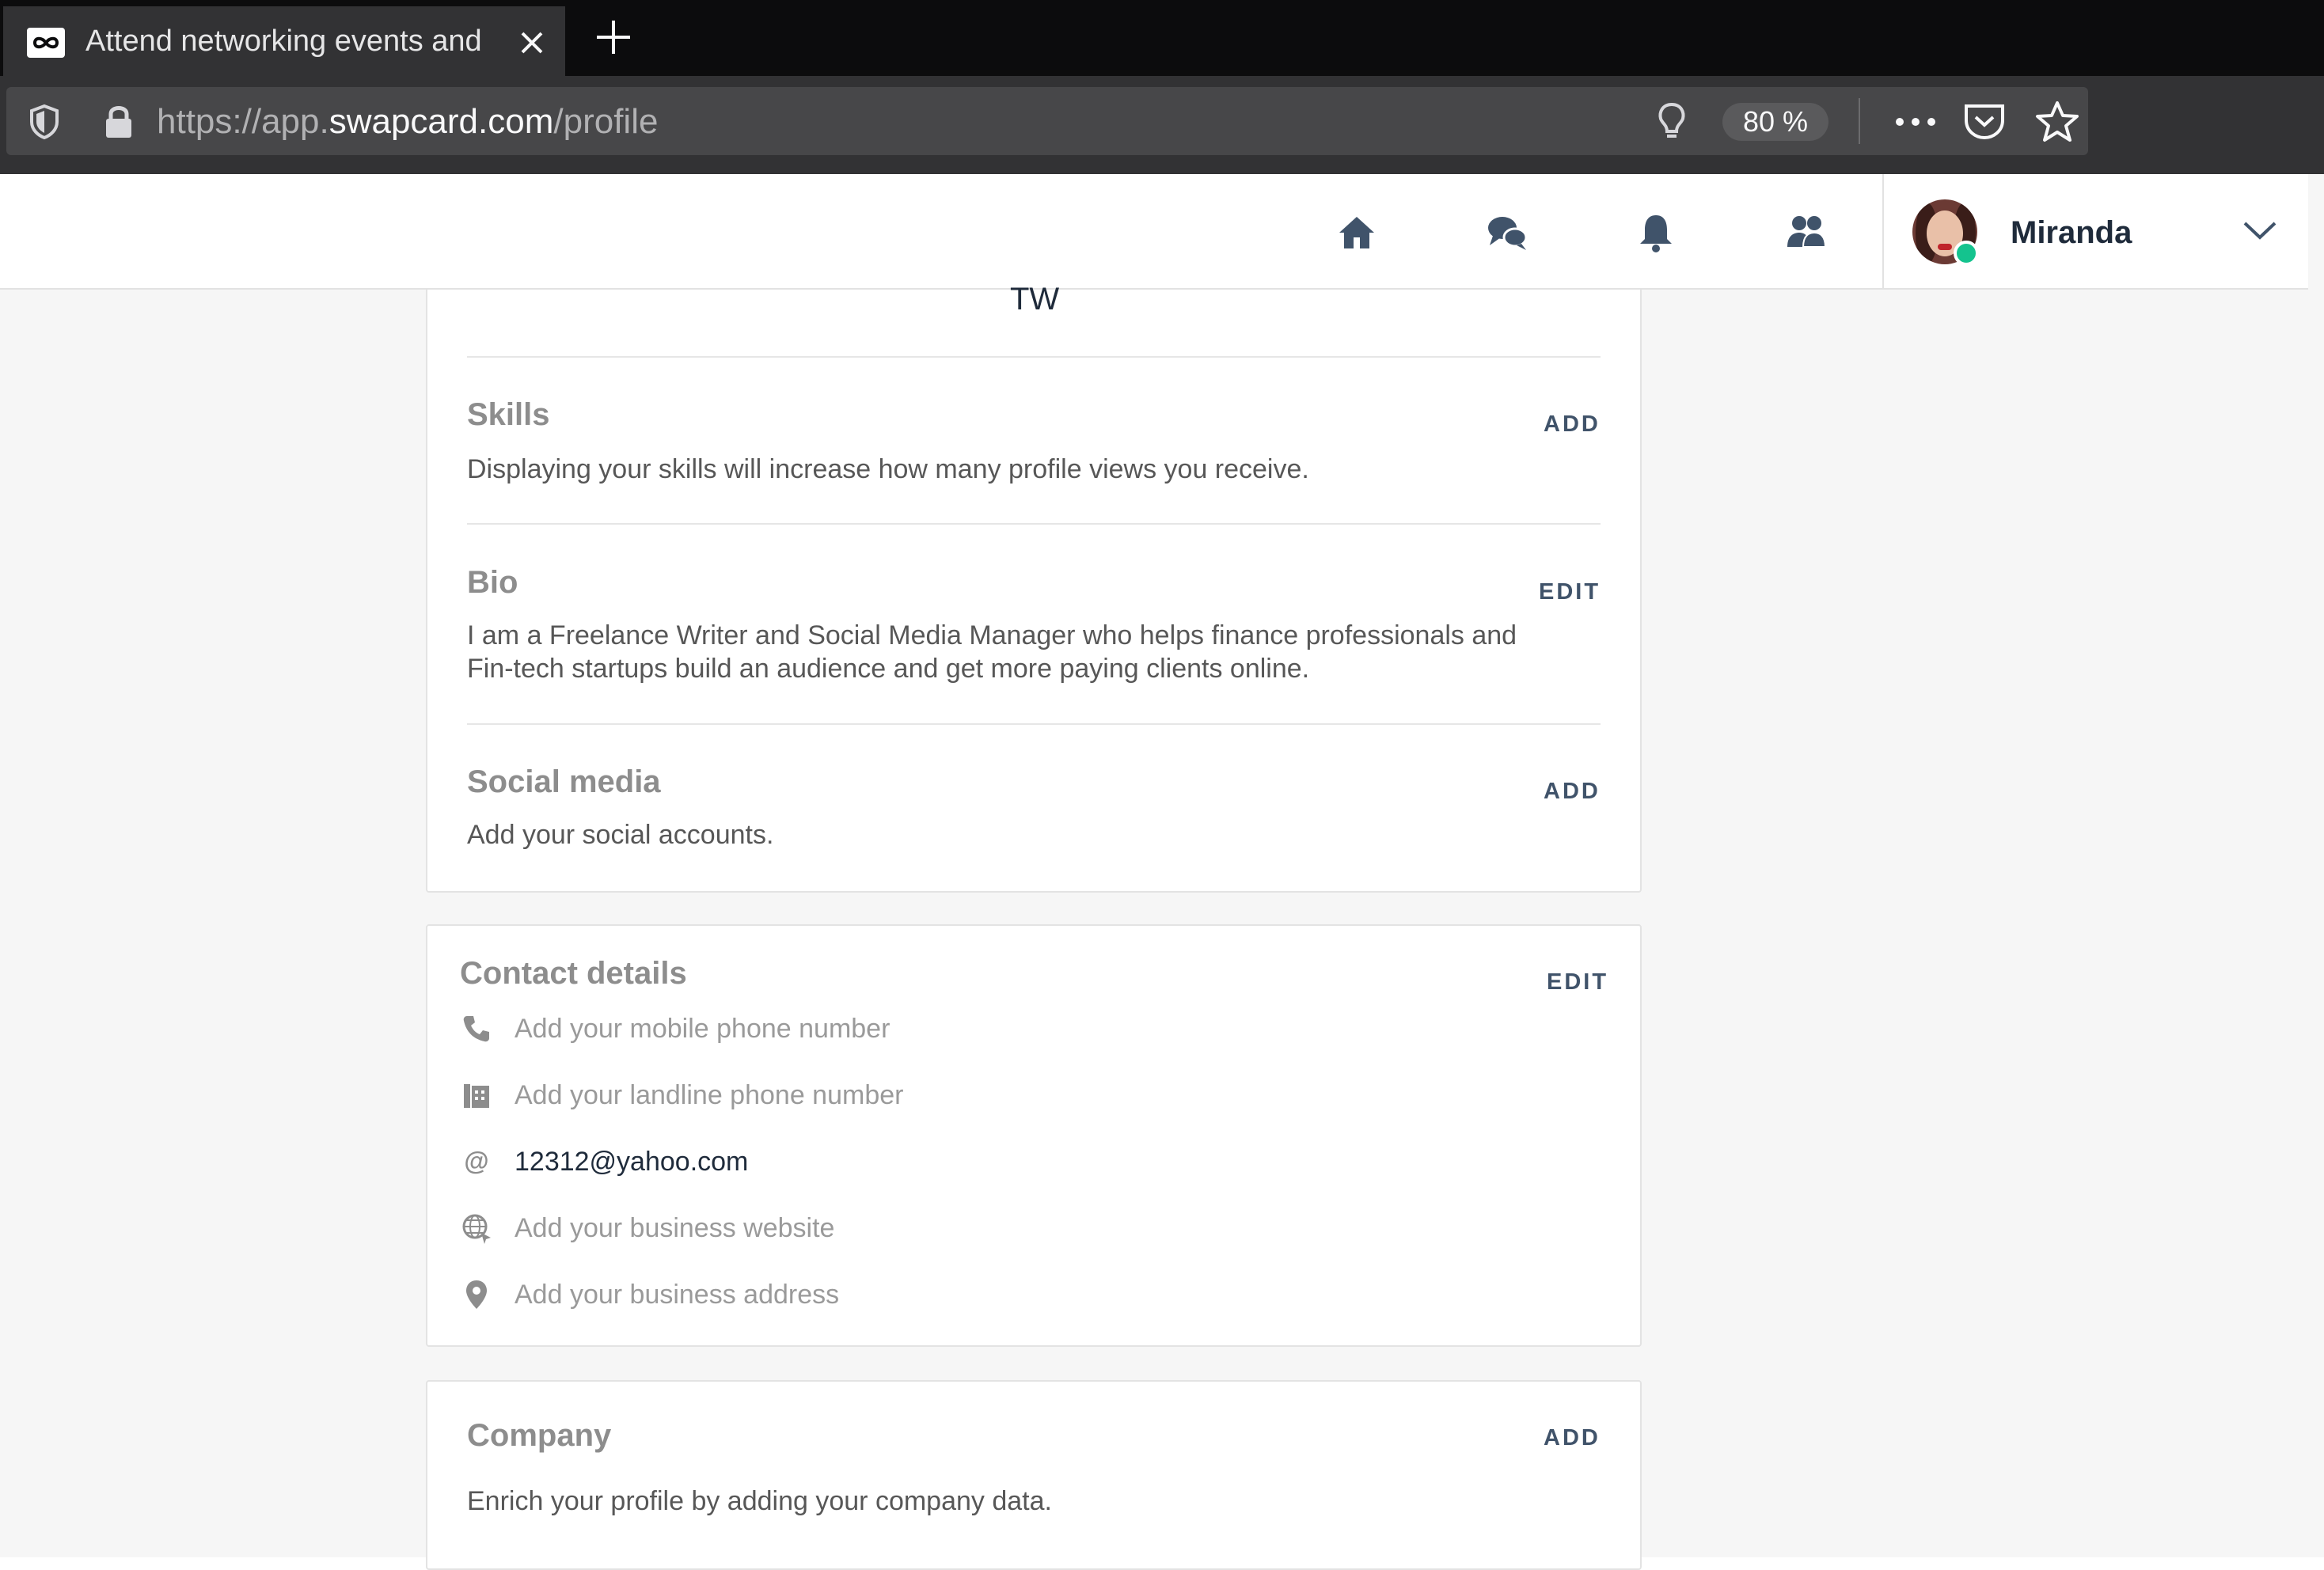  I want to click on social-media-add-button: ADD, so click(1572, 791).